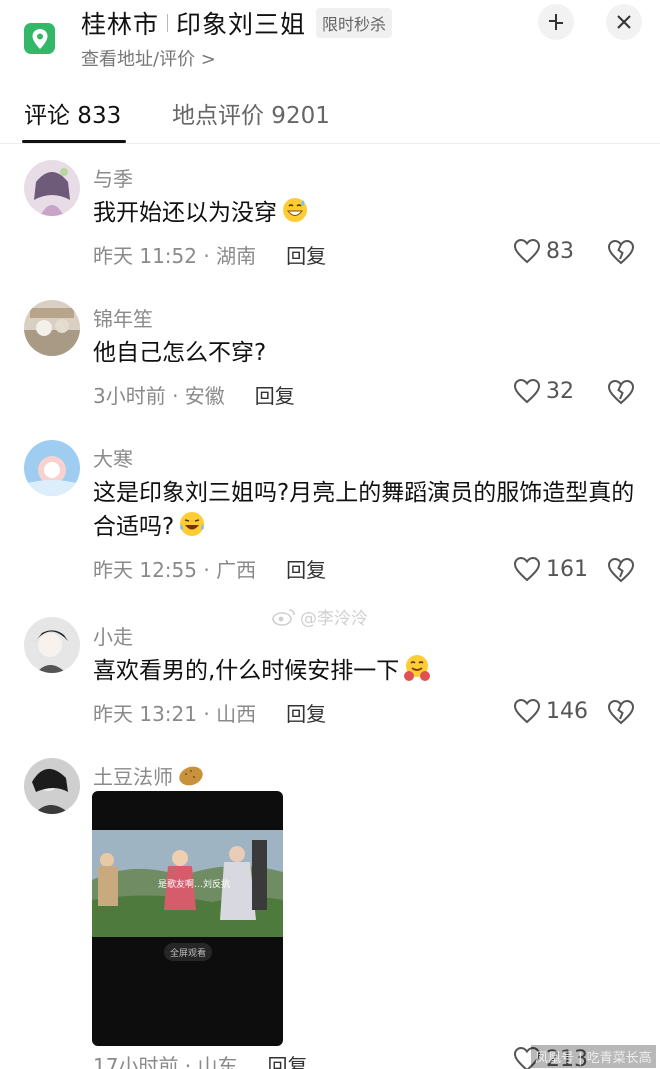  I want to click on header-bar: 桂林市 印象刘三姐 限时秒杀 查看地址/评价 >, so click(330, 40).